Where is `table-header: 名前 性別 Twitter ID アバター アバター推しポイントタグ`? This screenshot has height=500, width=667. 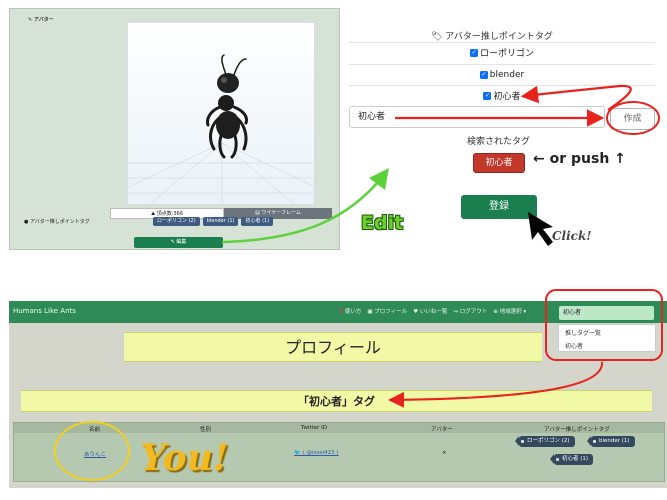 table-header: 名前 性別 Twitter ID アバター アバター推しポイントタグ is located at coordinates (339, 428).